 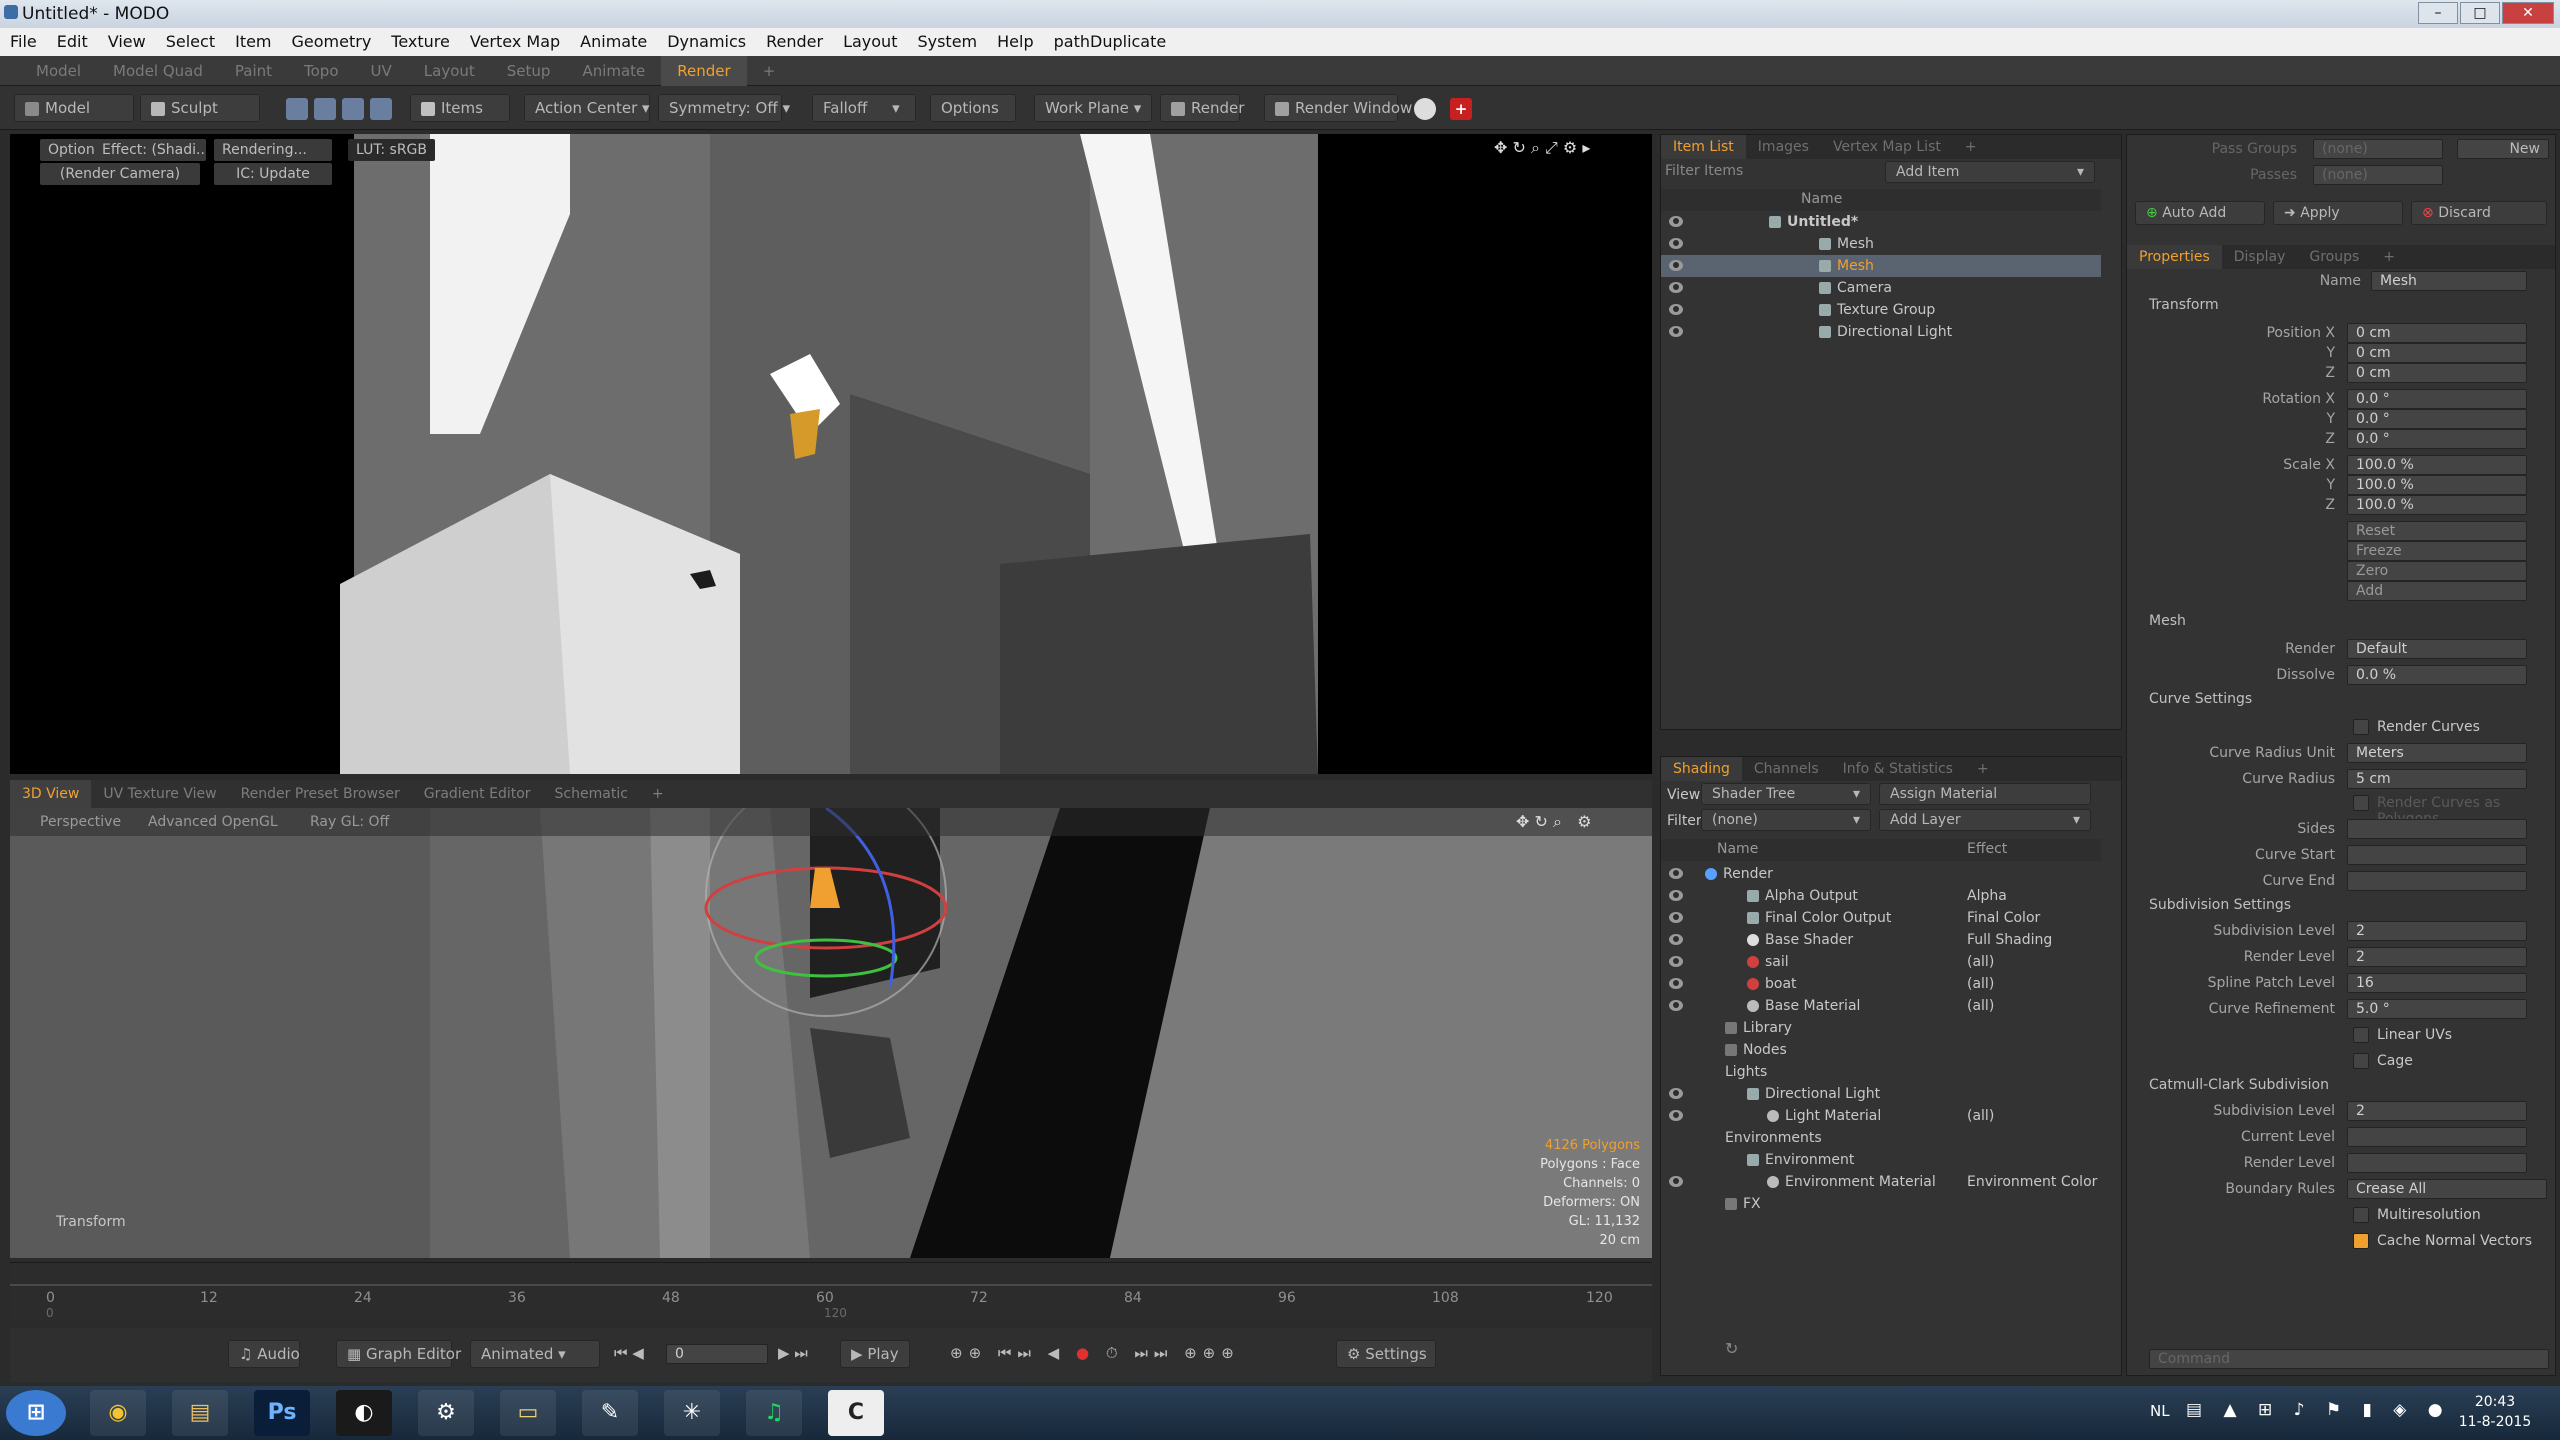 I want to click on shader-row-render: Render, so click(x=1881, y=874).